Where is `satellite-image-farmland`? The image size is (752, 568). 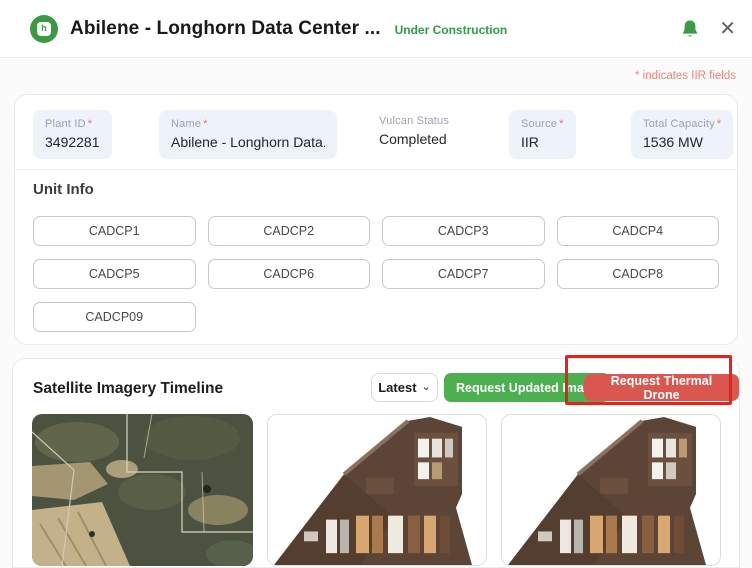
satellite-image-farmland is located at coordinates (142, 490).